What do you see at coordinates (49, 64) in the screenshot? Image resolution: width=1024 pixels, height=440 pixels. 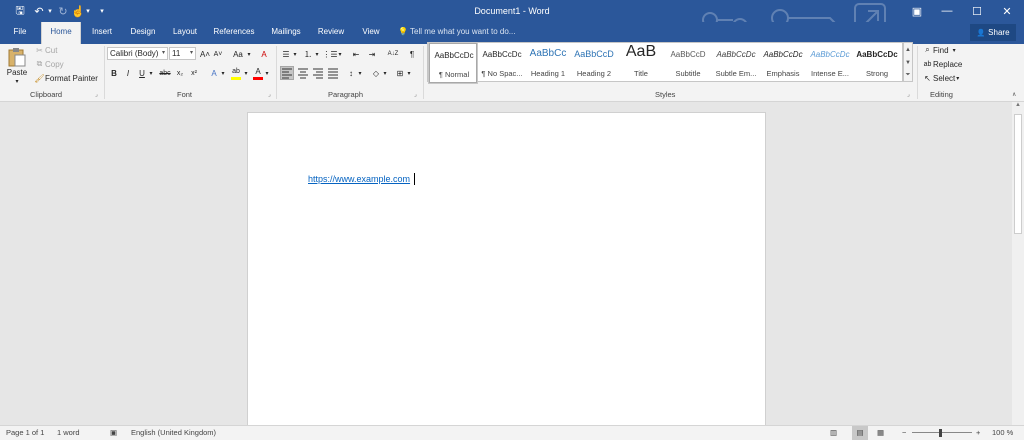 I see `copy-button: ⧉ Copy` at bounding box center [49, 64].